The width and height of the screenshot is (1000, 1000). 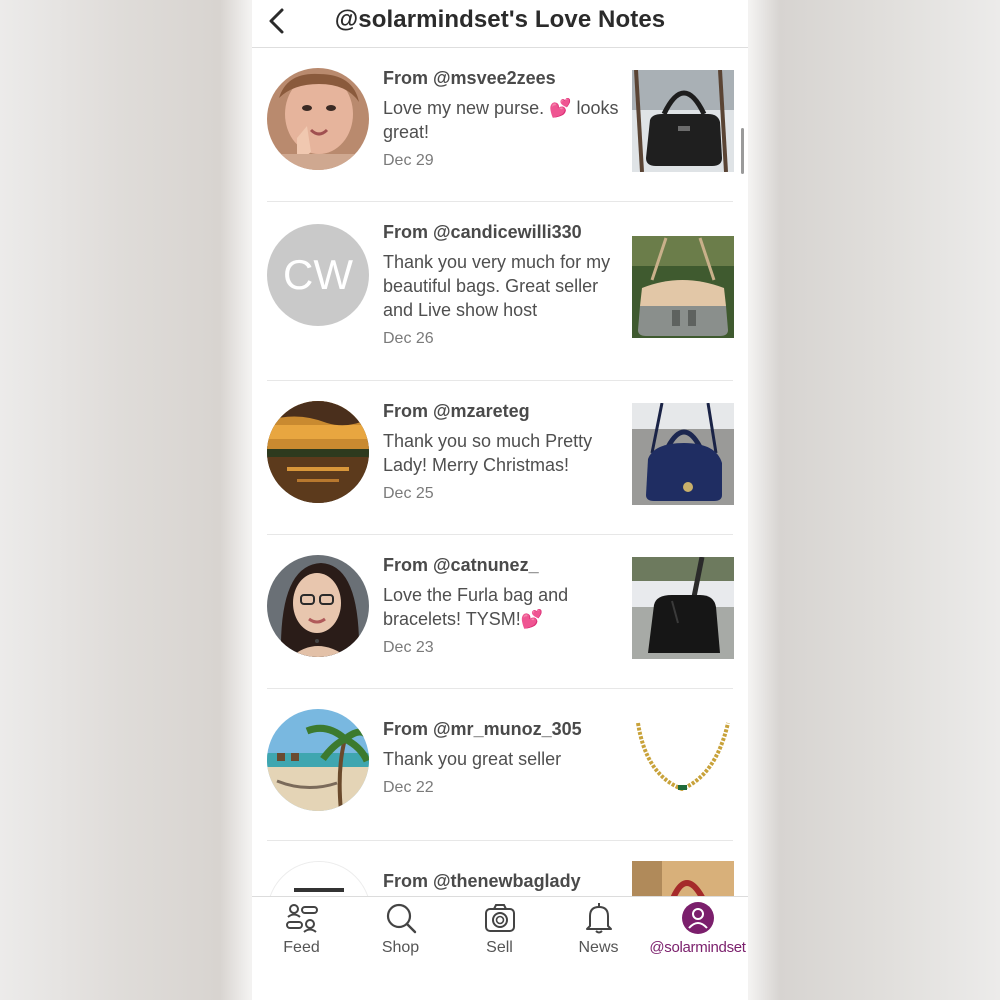 I want to click on black-tote-bag-image, so click(x=683, y=608).